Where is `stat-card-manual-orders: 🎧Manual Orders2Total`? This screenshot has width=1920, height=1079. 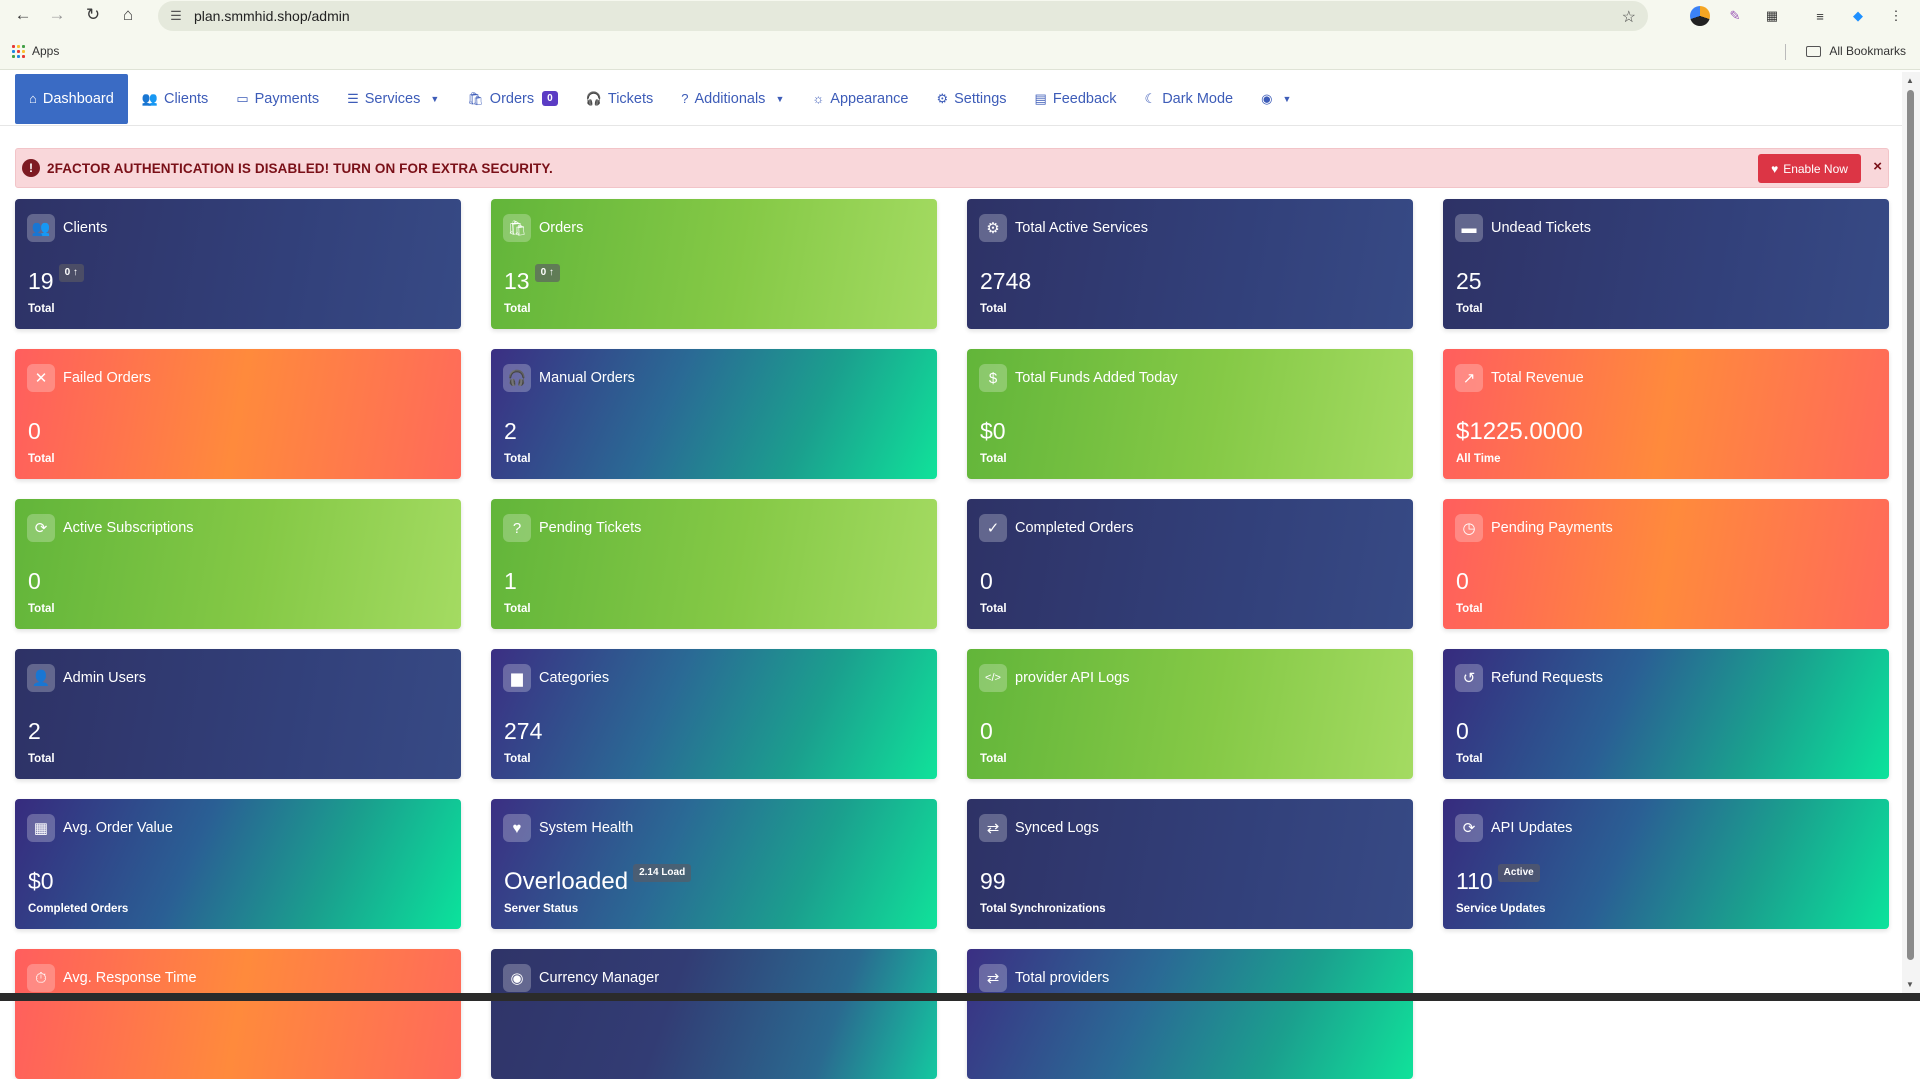
stat-card-manual-orders: 🎧Manual Orders2Total is located at coordinates (714, 414).